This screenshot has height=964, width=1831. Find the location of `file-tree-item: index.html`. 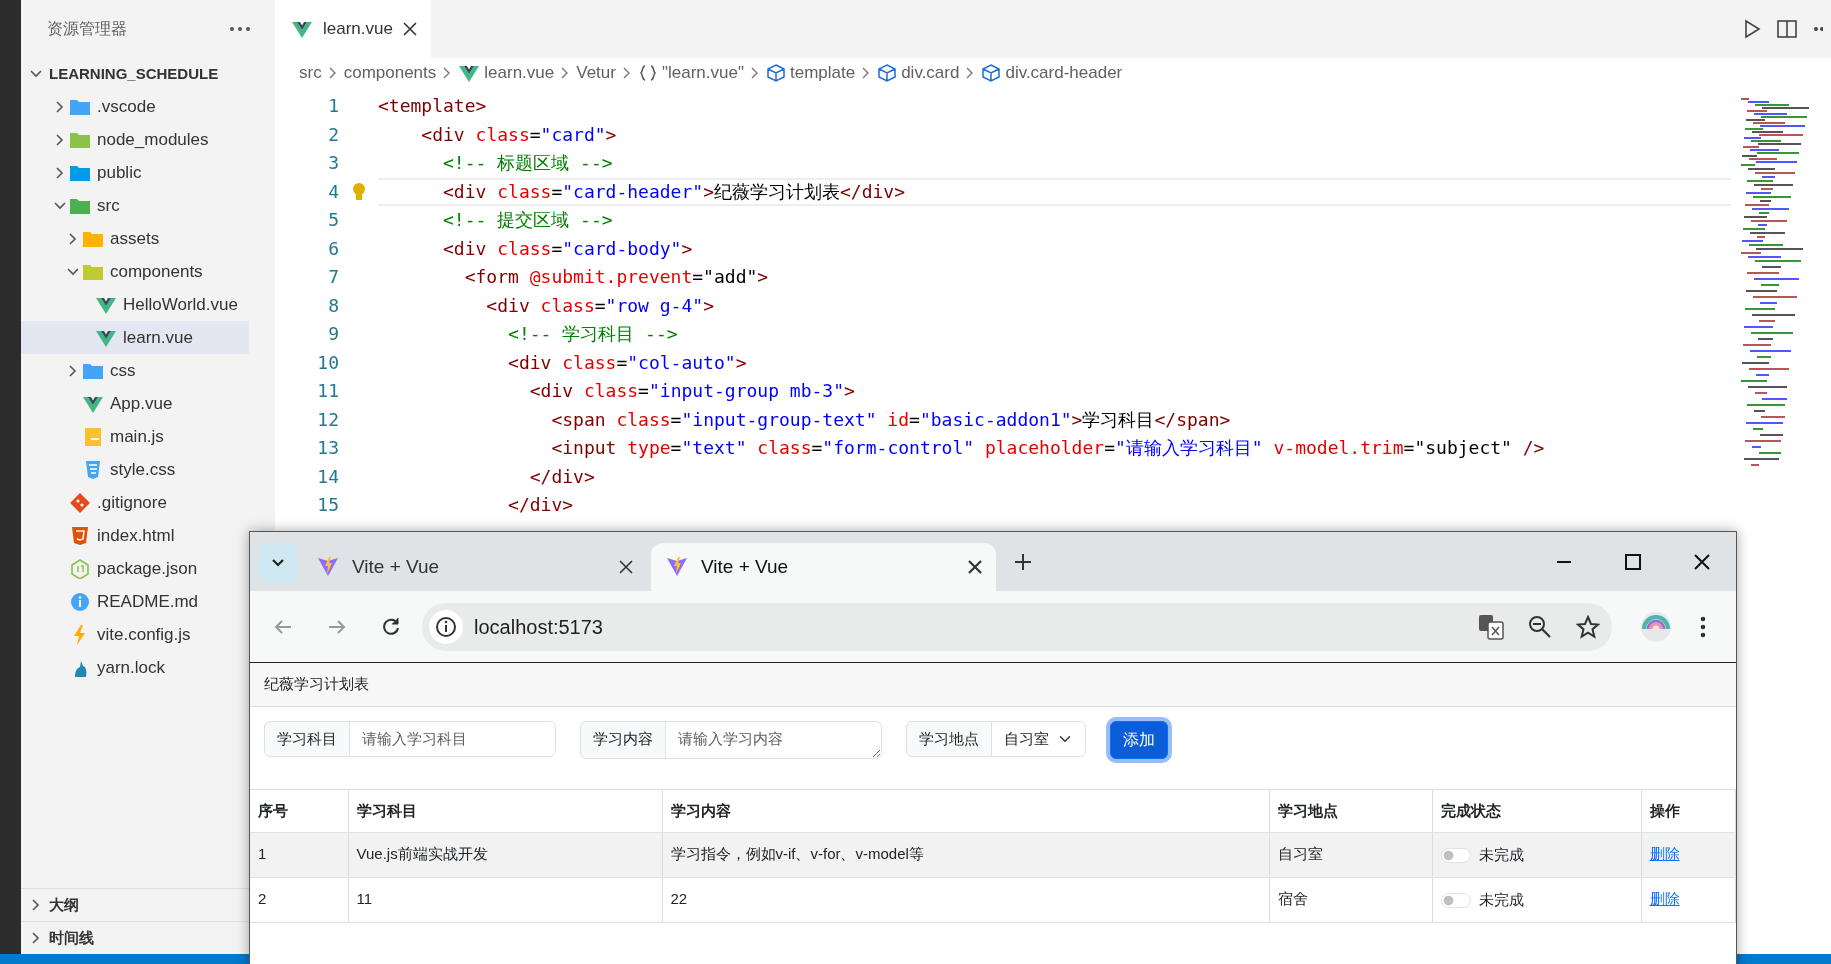

file-tree-item: index.html is located at coordinates (135, 535).